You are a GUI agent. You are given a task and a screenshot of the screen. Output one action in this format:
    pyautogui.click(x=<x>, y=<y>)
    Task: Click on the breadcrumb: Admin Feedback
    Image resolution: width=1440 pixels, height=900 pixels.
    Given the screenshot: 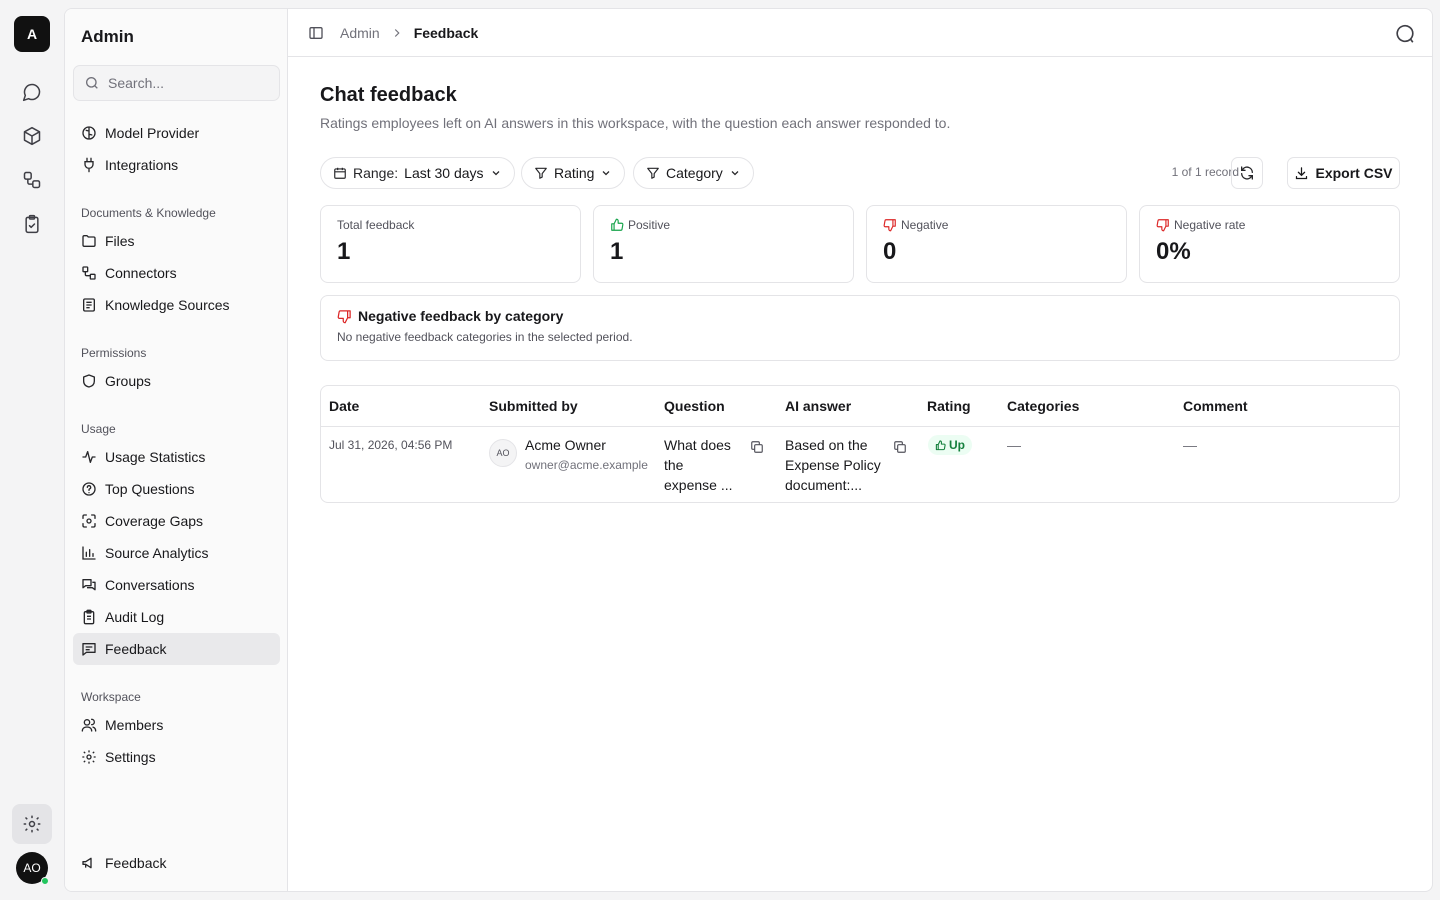 What is the action you would take?
    pyautogui.click(x=409, y=33)
    